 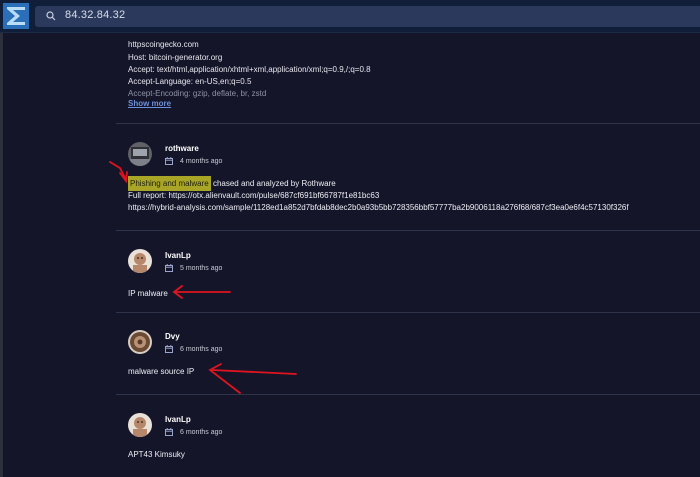 I want to click on comment-text: malware source IP, so click(x=161, y=371).